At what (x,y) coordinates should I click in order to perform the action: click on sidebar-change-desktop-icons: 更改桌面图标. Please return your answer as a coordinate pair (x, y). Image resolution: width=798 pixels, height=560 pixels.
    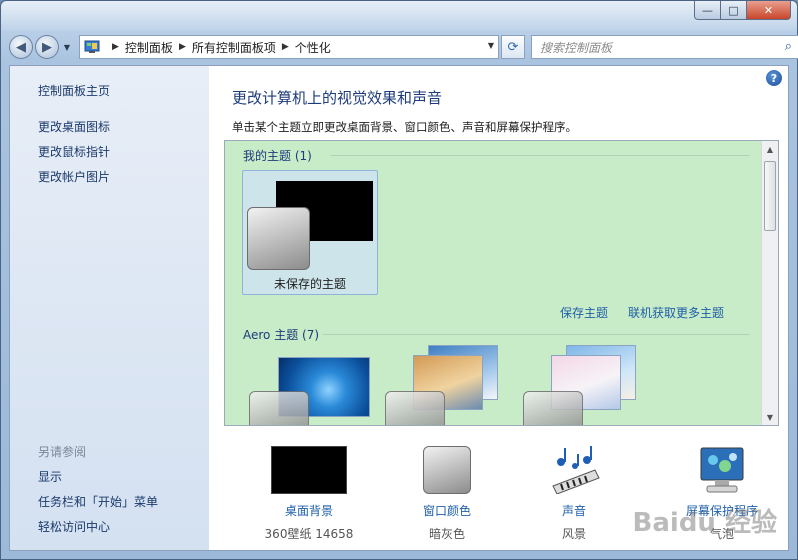
    Looking at the image, I should click on (74, 126).